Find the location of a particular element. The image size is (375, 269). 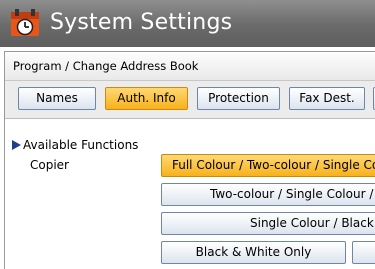

copier-label: Copier is located at coordinates (49, 165).